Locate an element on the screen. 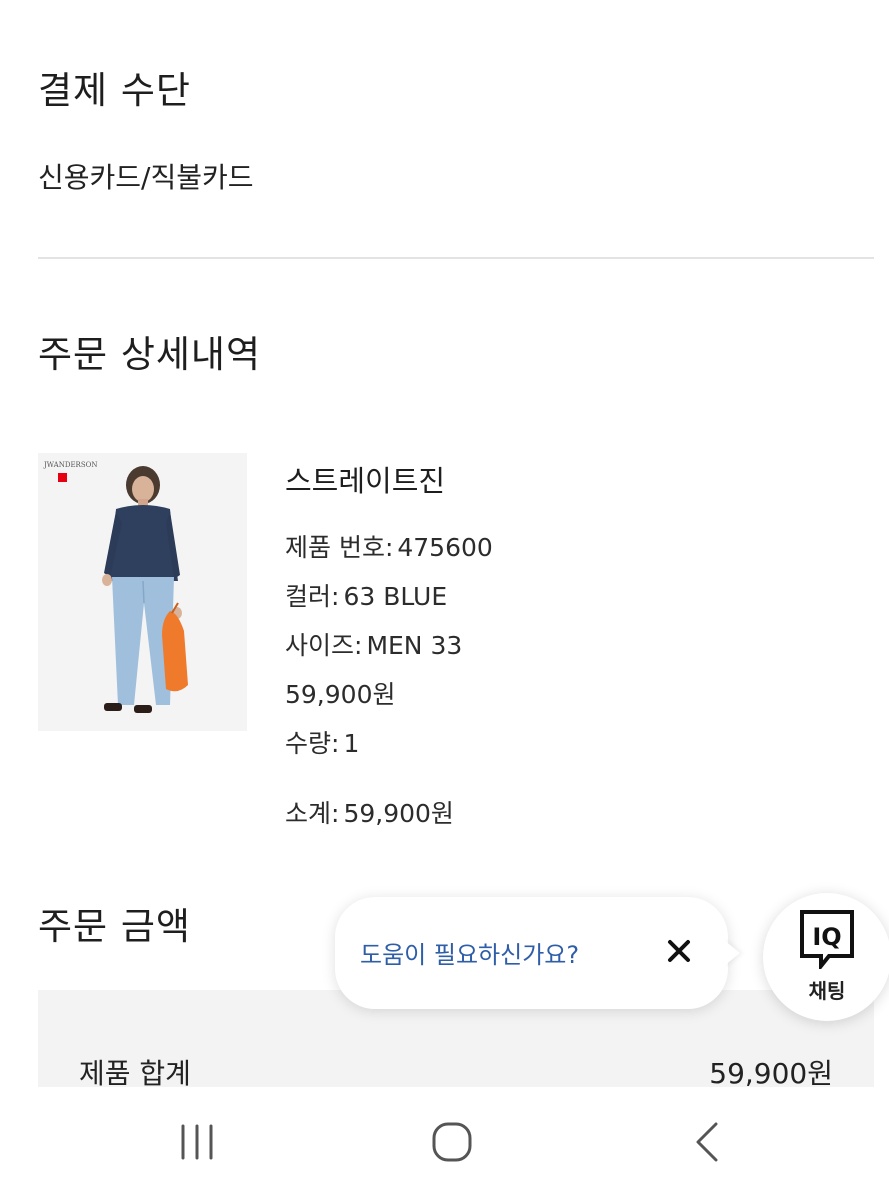 The width and height of the screenshot is (889, 1200). recent-apps-button is located at coordinates (197, 1142).